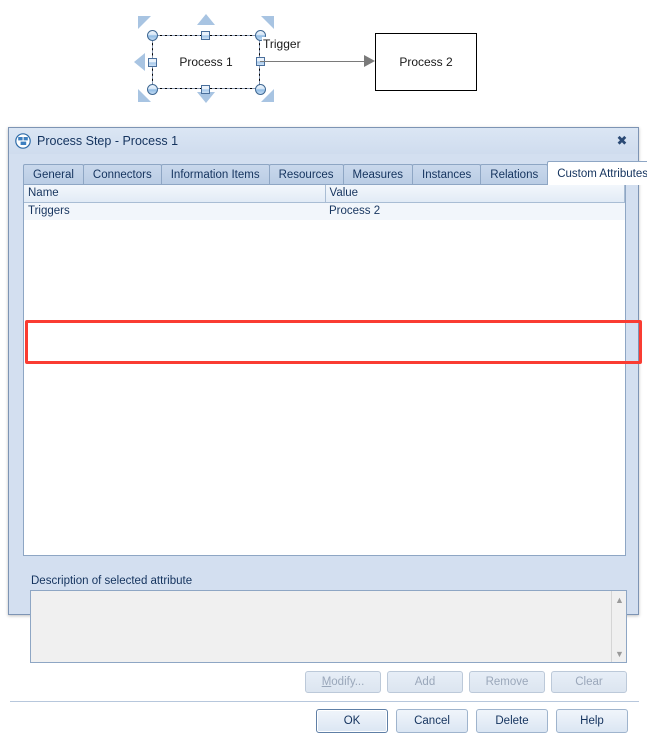 Image resolution: width=647 pixels, height=733 pixels. Describe the element at coordinates (507, 682) in the screenshot. I see `remove-button: Remove` at that location.